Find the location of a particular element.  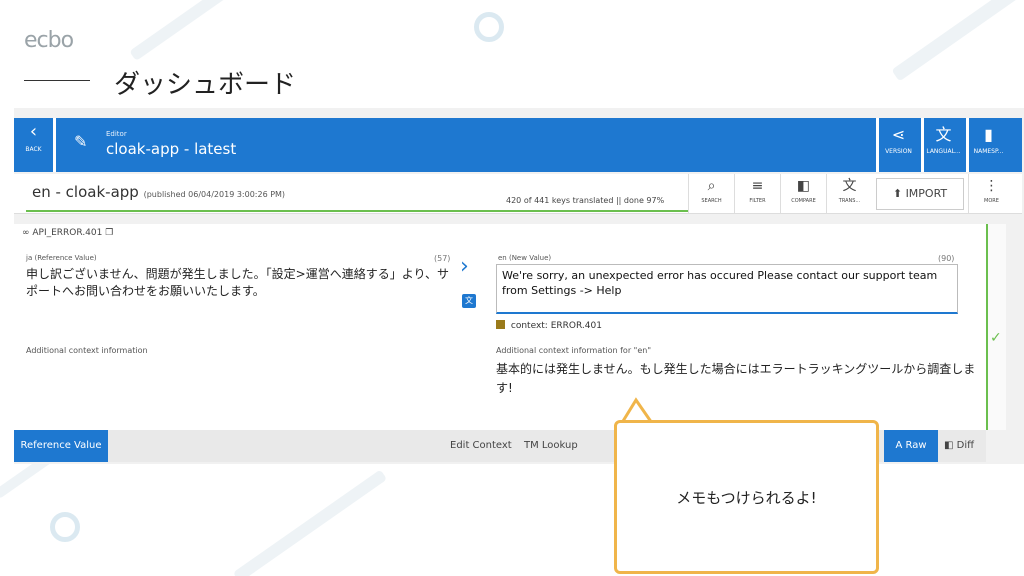

published-date: (published 06/04/2019 3:00:26 PM) is located at coordinates (214, 194).